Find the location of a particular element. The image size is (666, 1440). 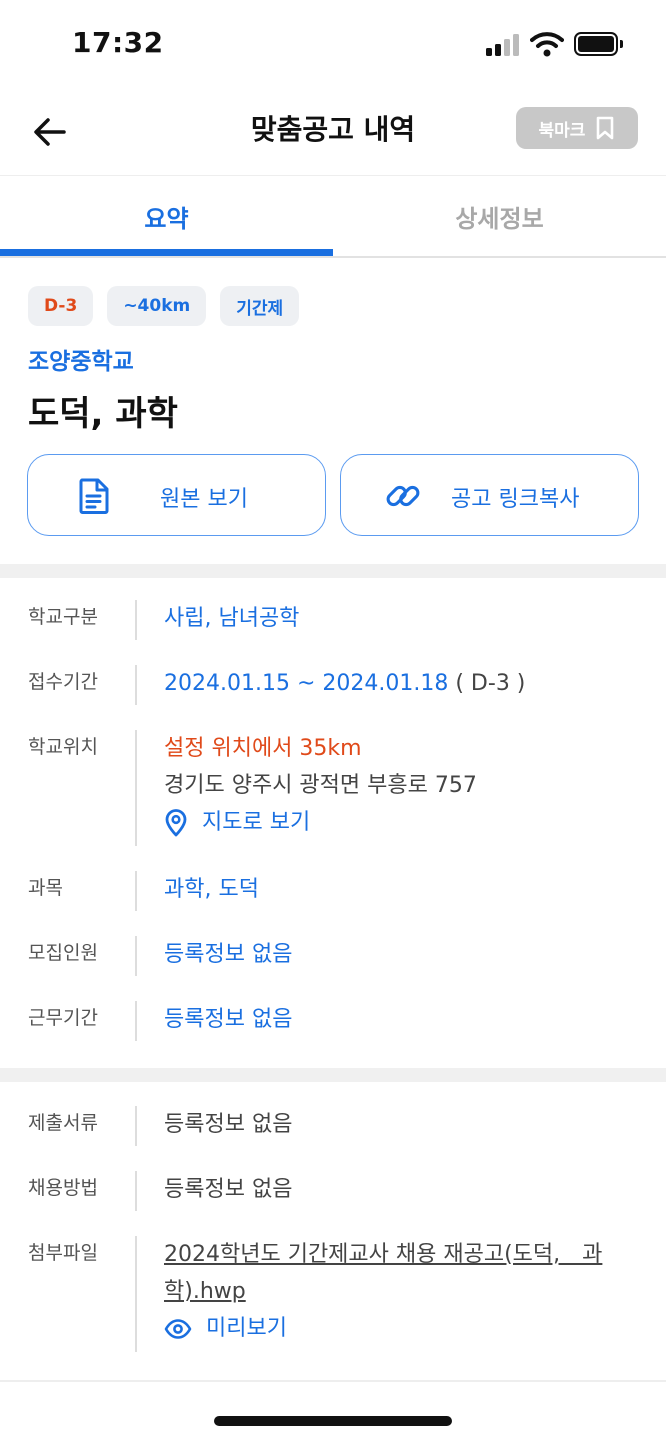

link-icon is located at coordinates (403, 496).